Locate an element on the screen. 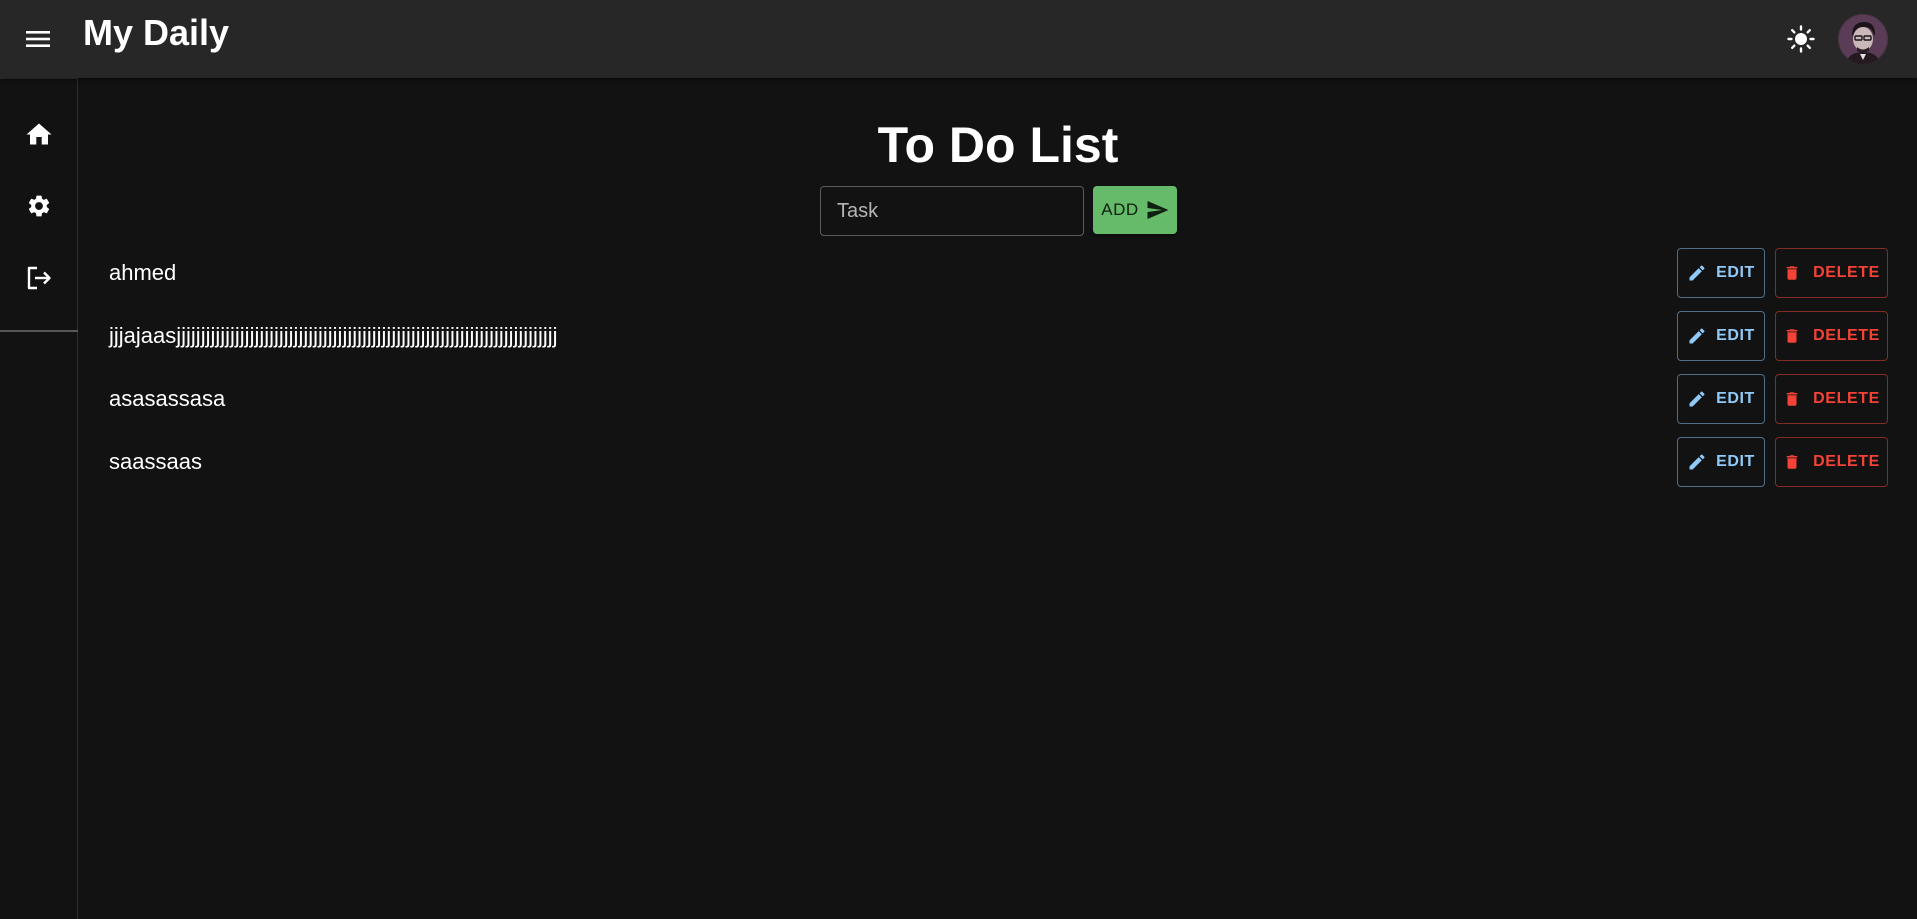 The width and height of the screenshot is (1917, 919). page-title: To Do List is located at coordinates (998, 145).